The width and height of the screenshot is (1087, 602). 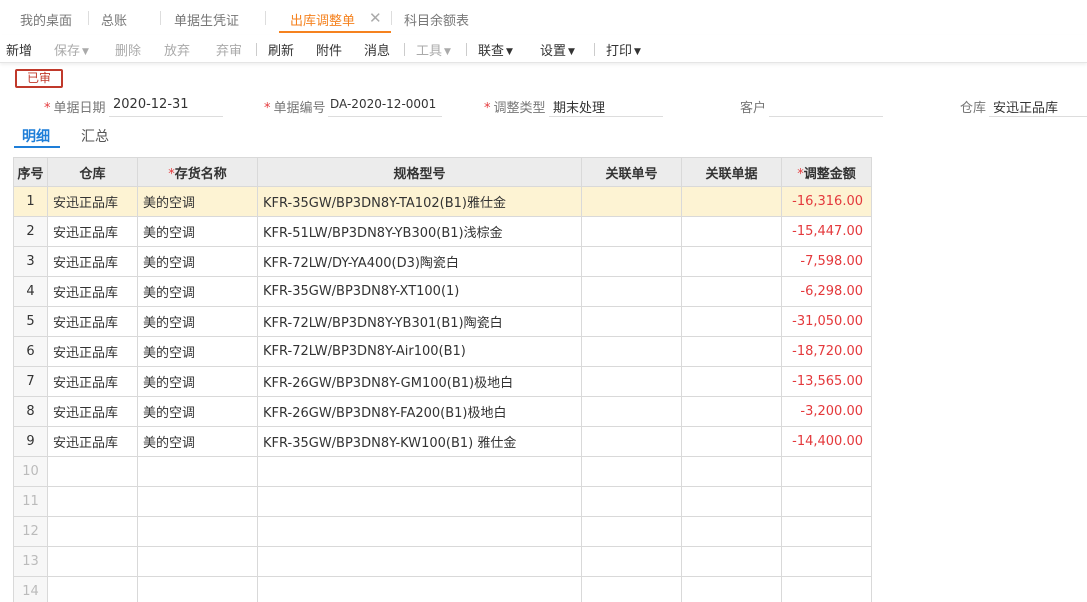 What do you see at coordinates (281, 49) in the screenshot?
I see `refresh-button: 刷新` at bounding box center [281, 49].